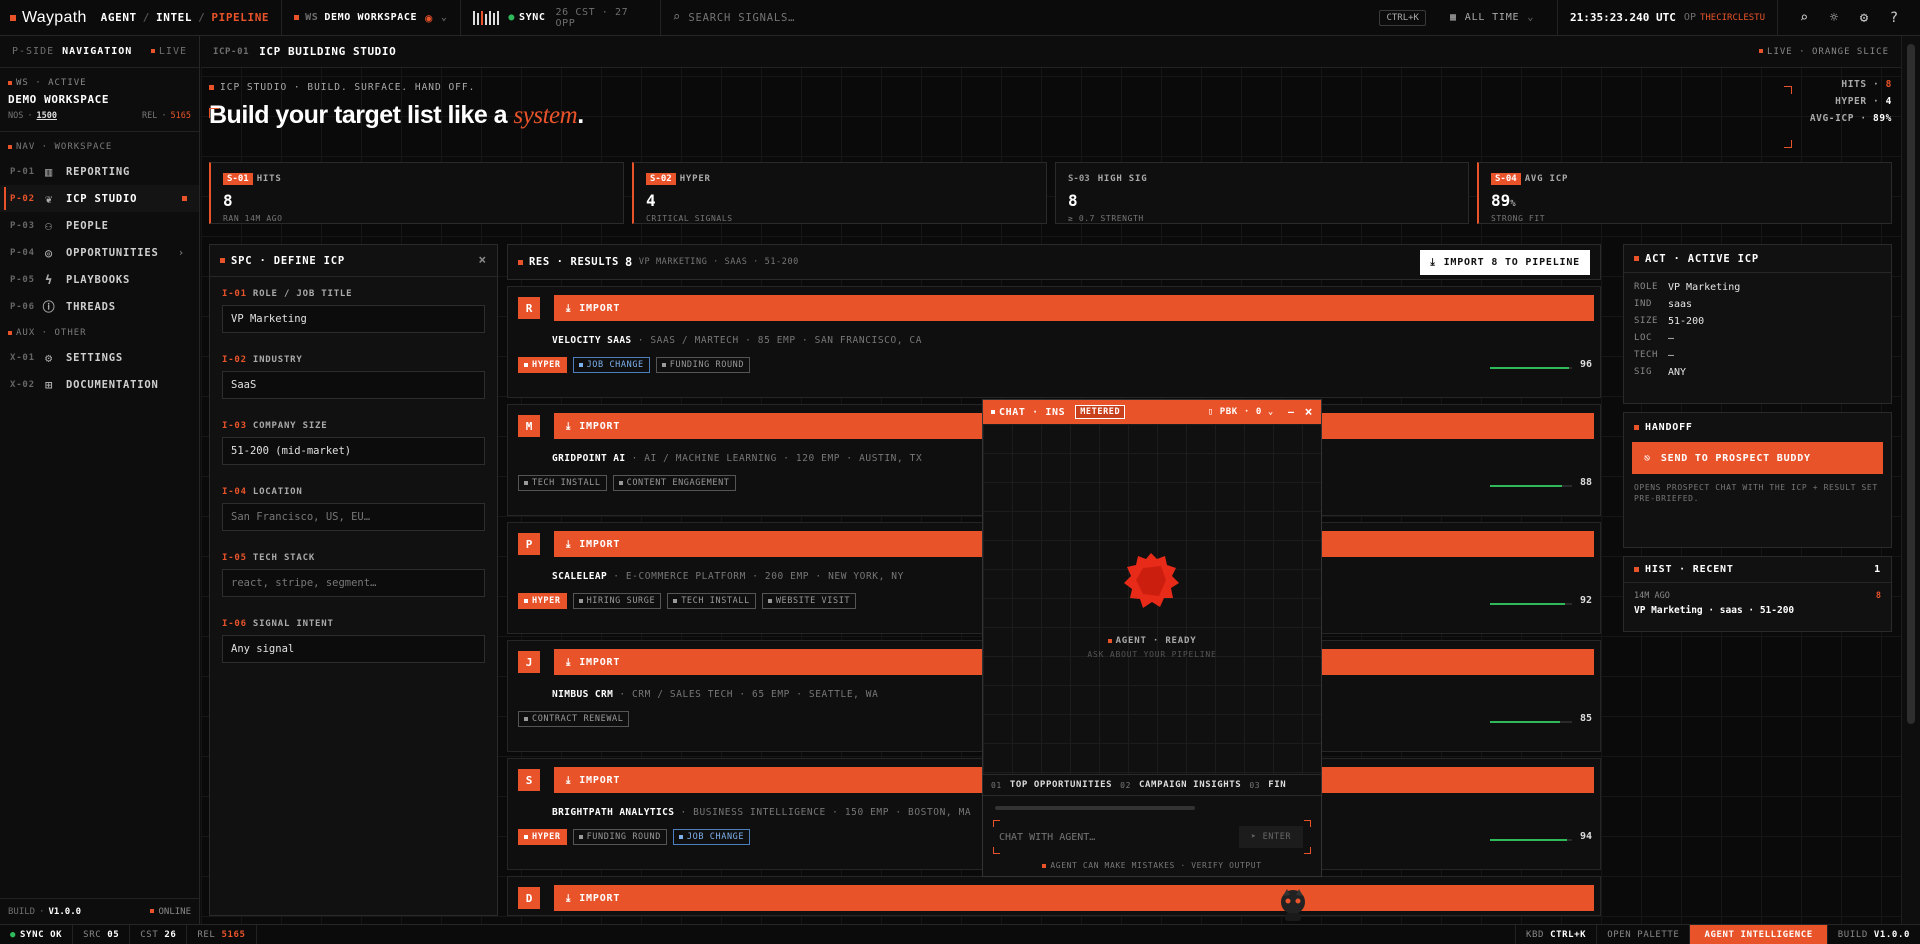 The image size is (1920, 944). Describe the element at coordinates (54, 18) in the screenshot. I see `logo: Waypath` at that location.